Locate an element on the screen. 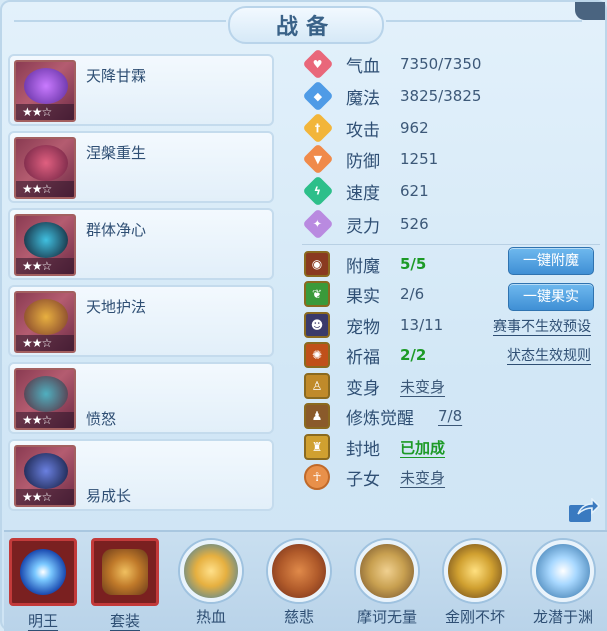 This screenshot has width=607, height=631. bottom-slot-ci-bei: 慈悲 is located at coordinates (299, 582).